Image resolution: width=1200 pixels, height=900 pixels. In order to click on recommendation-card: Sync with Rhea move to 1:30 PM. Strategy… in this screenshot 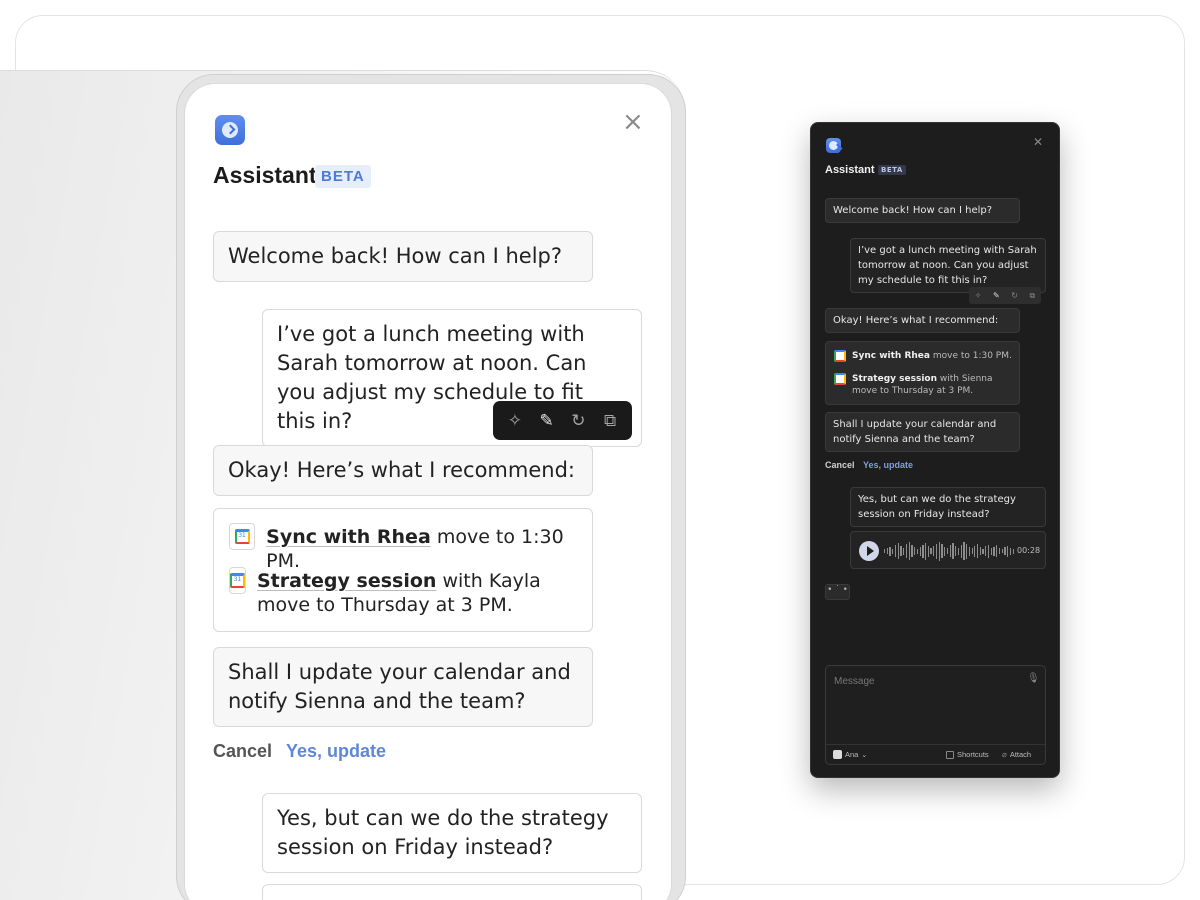, I will do `click(922, 373)`.